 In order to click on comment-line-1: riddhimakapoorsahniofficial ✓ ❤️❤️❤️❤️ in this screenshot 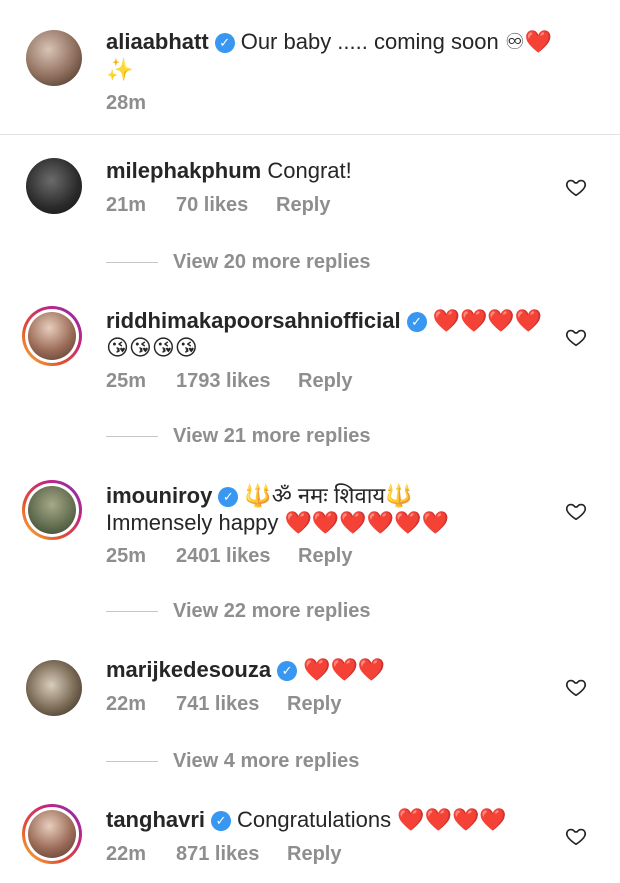, I will do `click(324, 321)`.